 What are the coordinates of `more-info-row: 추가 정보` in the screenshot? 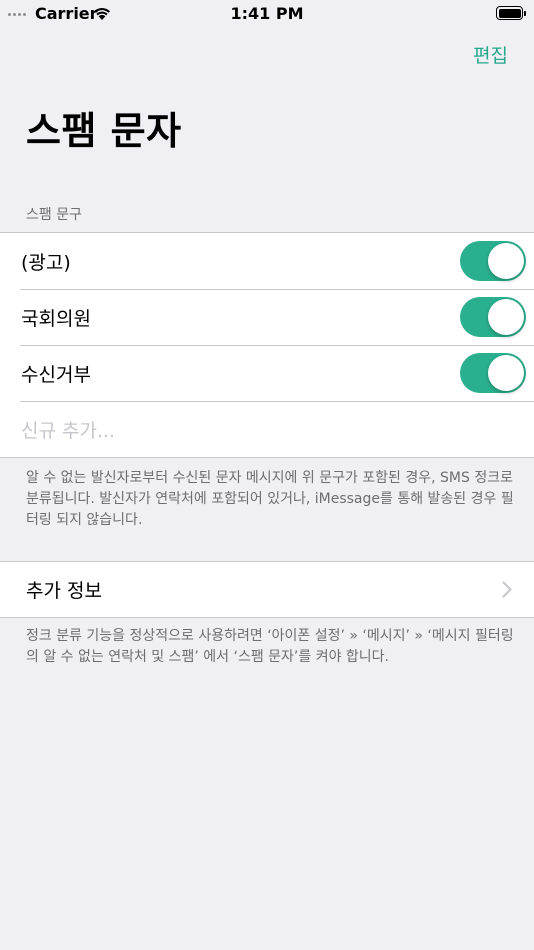 It's located at (267, 589).